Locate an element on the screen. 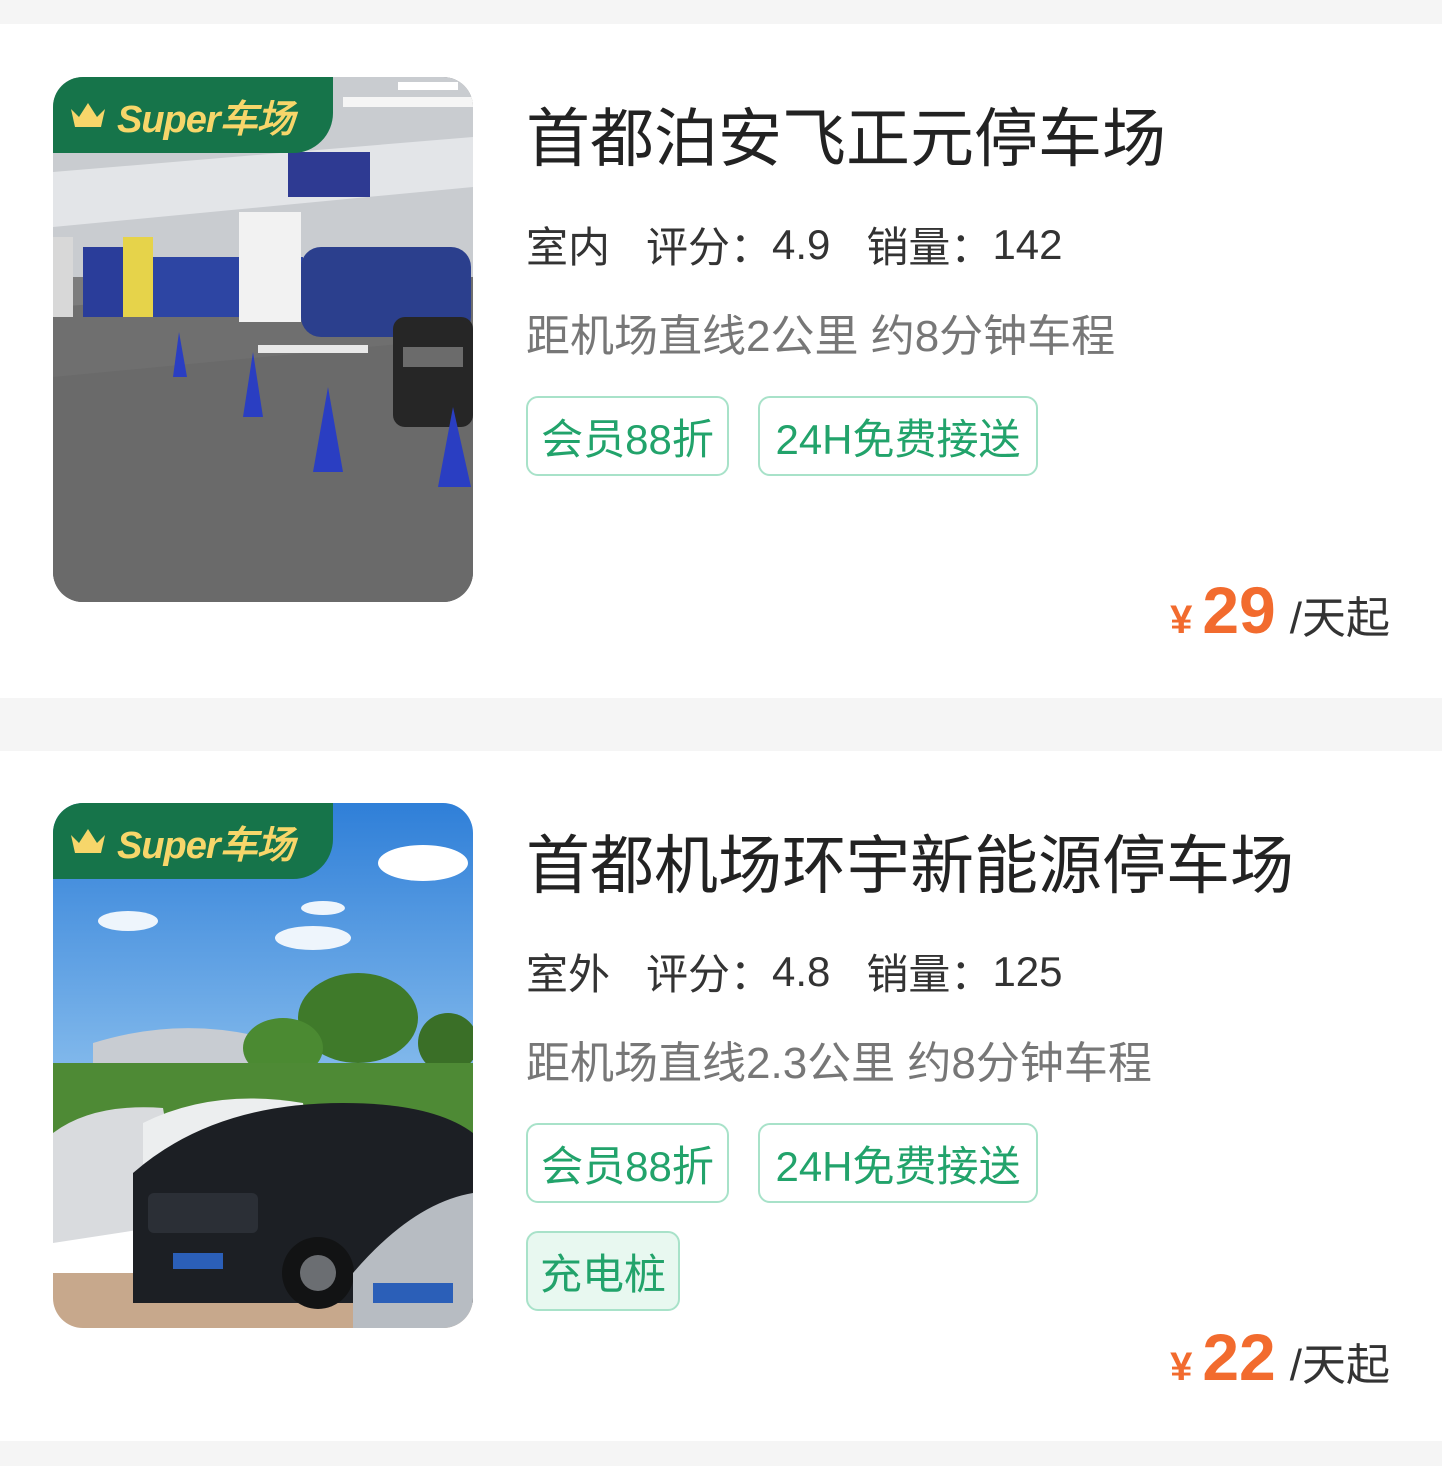 The height and width of the screenshot is (1466, 1442). parking-meta: 室内 评分： 4.9 销量： 142 is located at coordinates (793, 247).